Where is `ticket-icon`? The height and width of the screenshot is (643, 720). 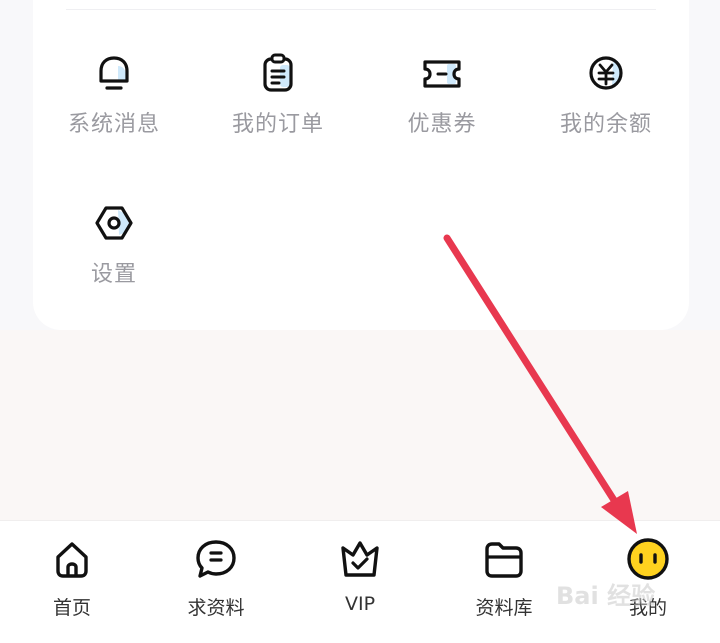
ticket-icon is located at coordinates (442, 74).